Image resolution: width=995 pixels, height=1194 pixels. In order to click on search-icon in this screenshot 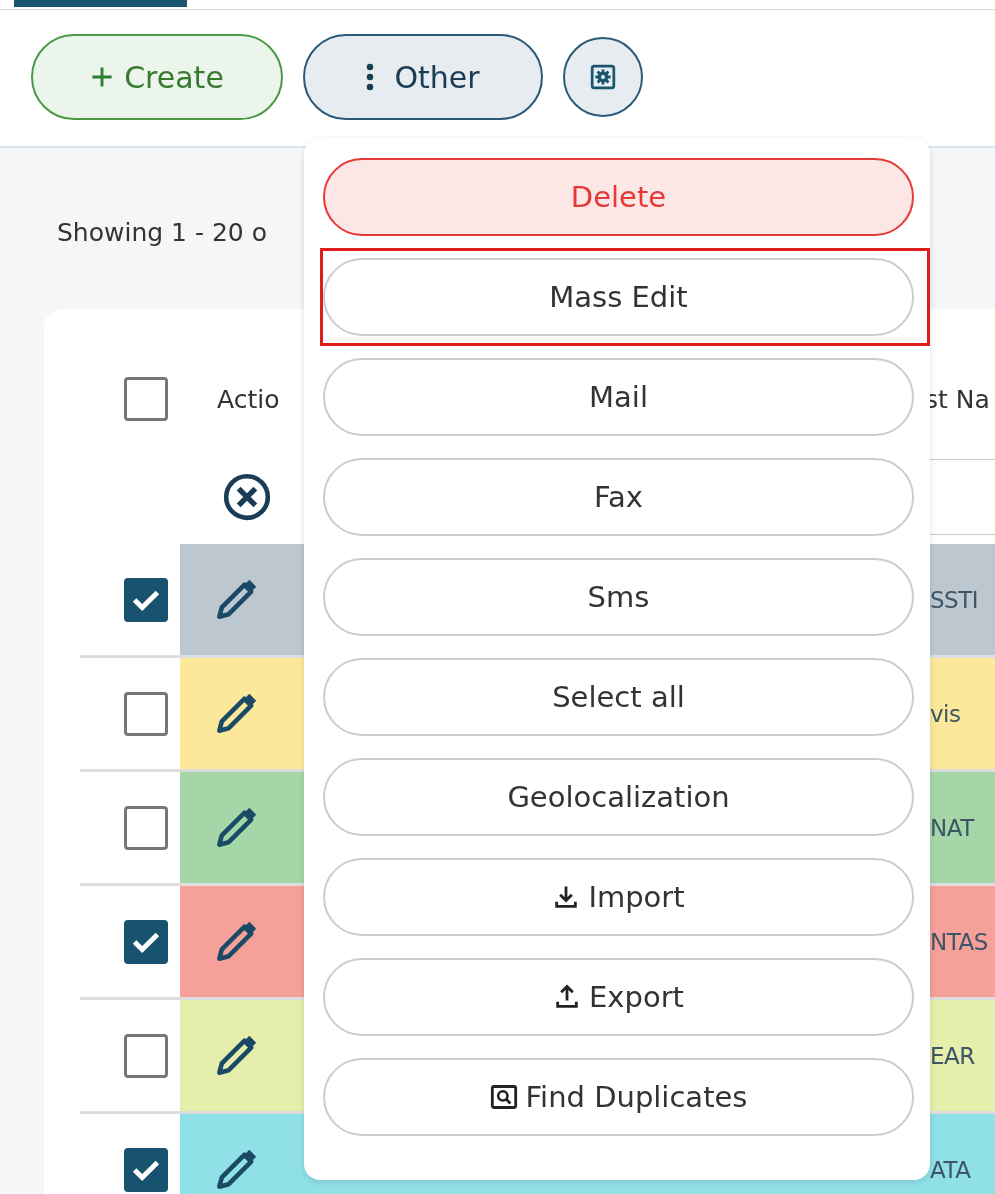, I will do `click(503, 1097)`.